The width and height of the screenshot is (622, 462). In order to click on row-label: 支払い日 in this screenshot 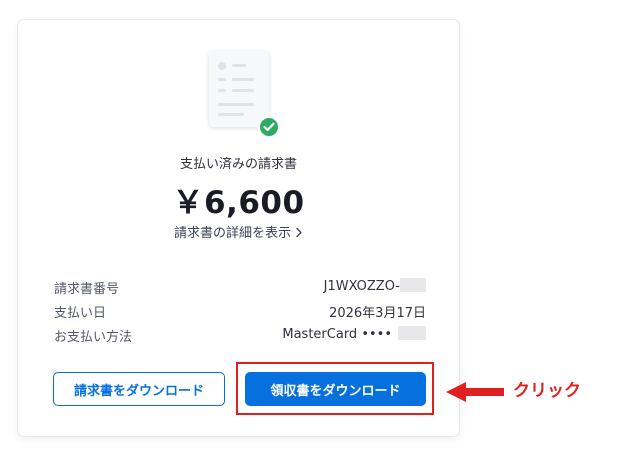, I will do `click(80, 313)`.